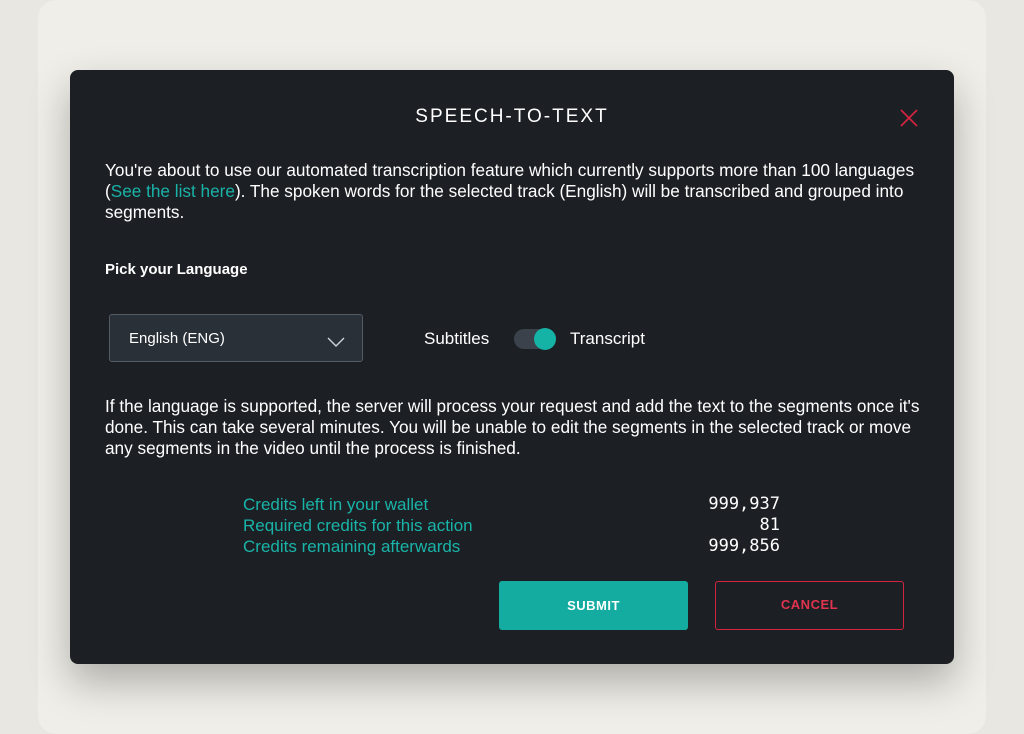 This screenshot has width=1024, height=734. I want to click on cancel-button: CANCEL, so click(809, 605).